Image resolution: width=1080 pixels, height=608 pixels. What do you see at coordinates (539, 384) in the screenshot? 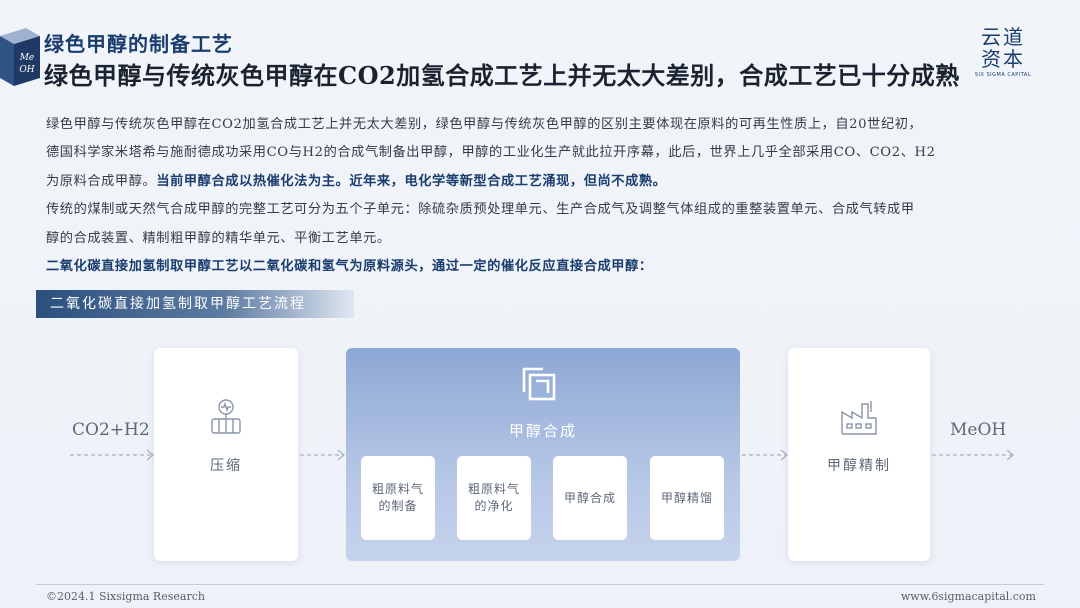
I see `layers-icon` at bounding box center [539, 384].